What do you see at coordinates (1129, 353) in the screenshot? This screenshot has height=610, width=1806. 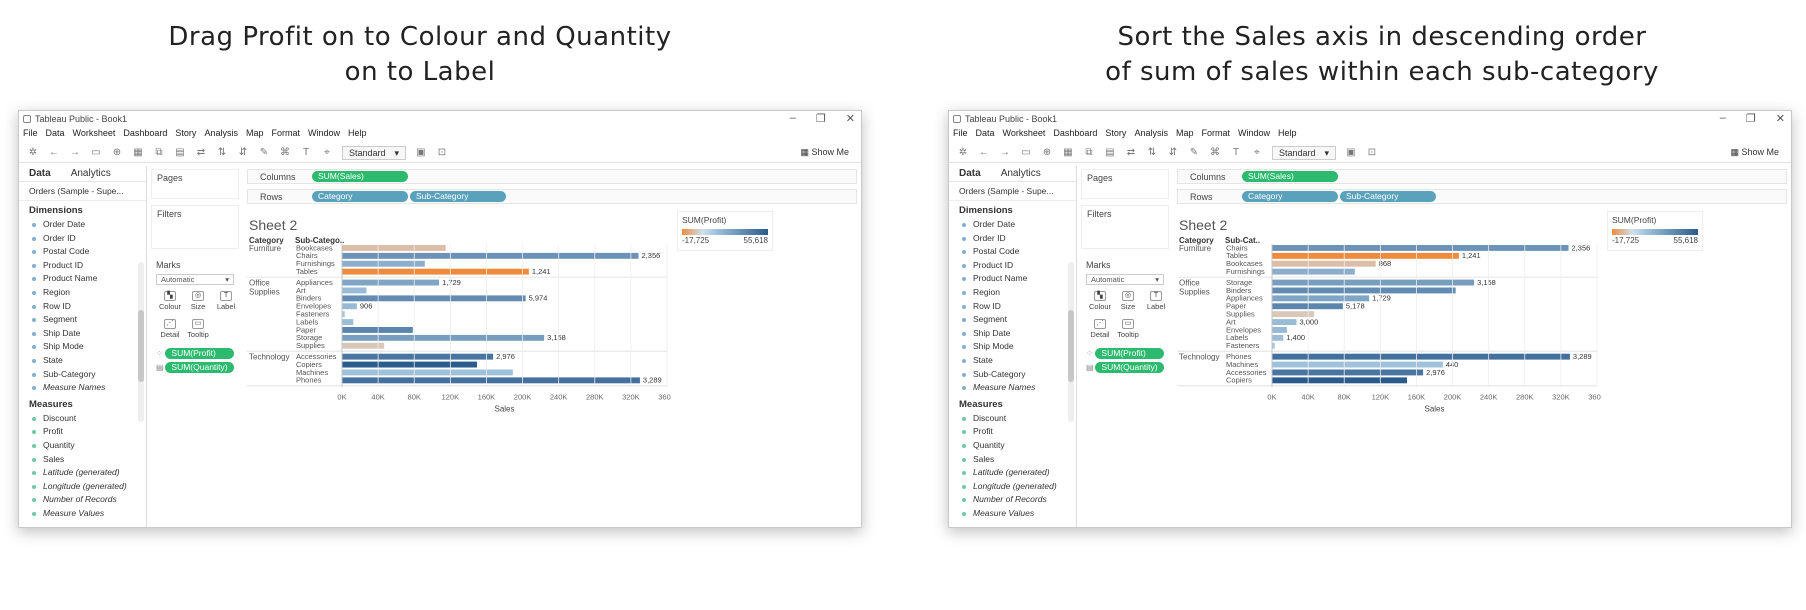 I see `mark-pill: SUM(Profit)` at bounding box center [1129, 353].